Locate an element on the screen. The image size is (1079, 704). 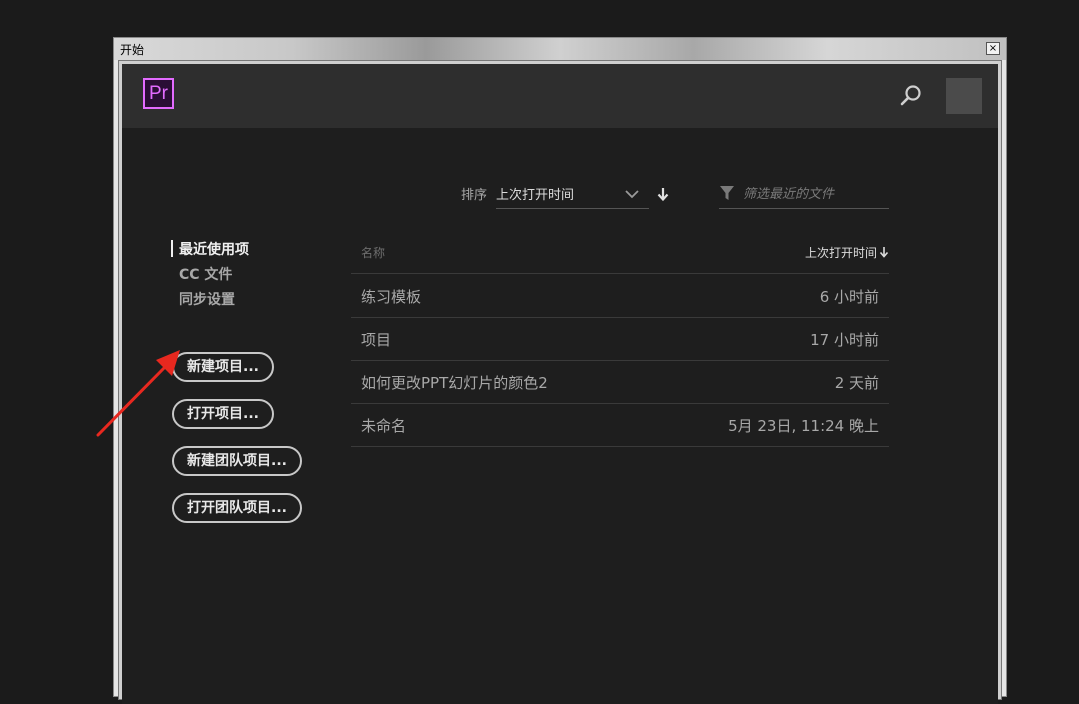
column-header-date: 上次打开时间 is located at coordinates (847, 252).